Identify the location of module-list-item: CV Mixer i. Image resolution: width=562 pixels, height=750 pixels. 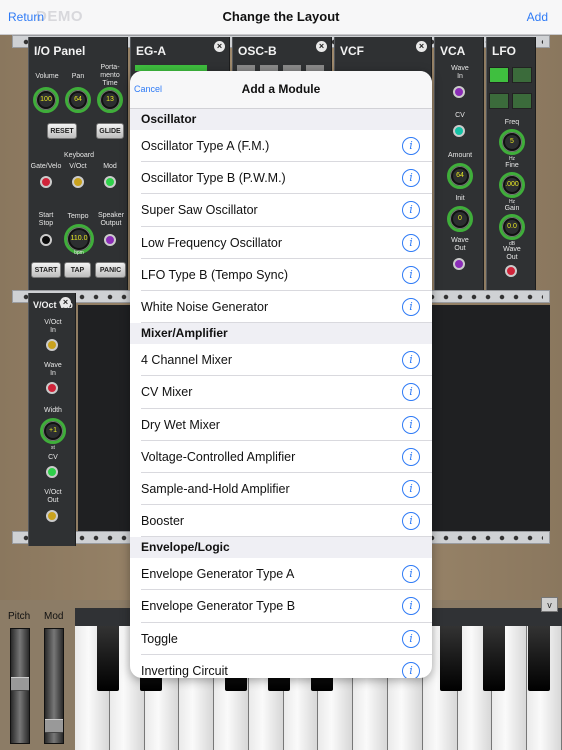
(286, 392).